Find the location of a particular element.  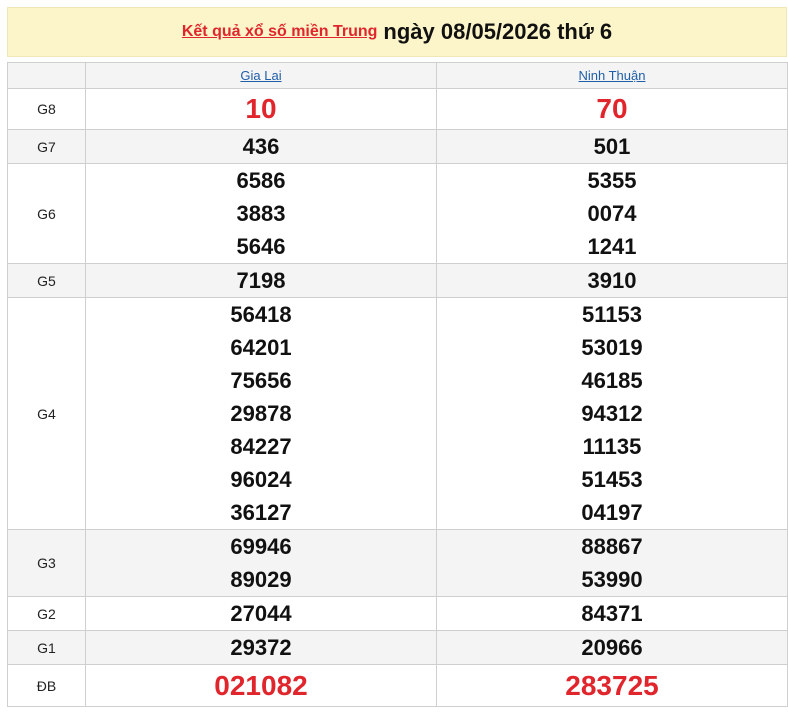

results-date-title: ngày 08/05/2026 thứ 6 is located at coordinates (498, 31).